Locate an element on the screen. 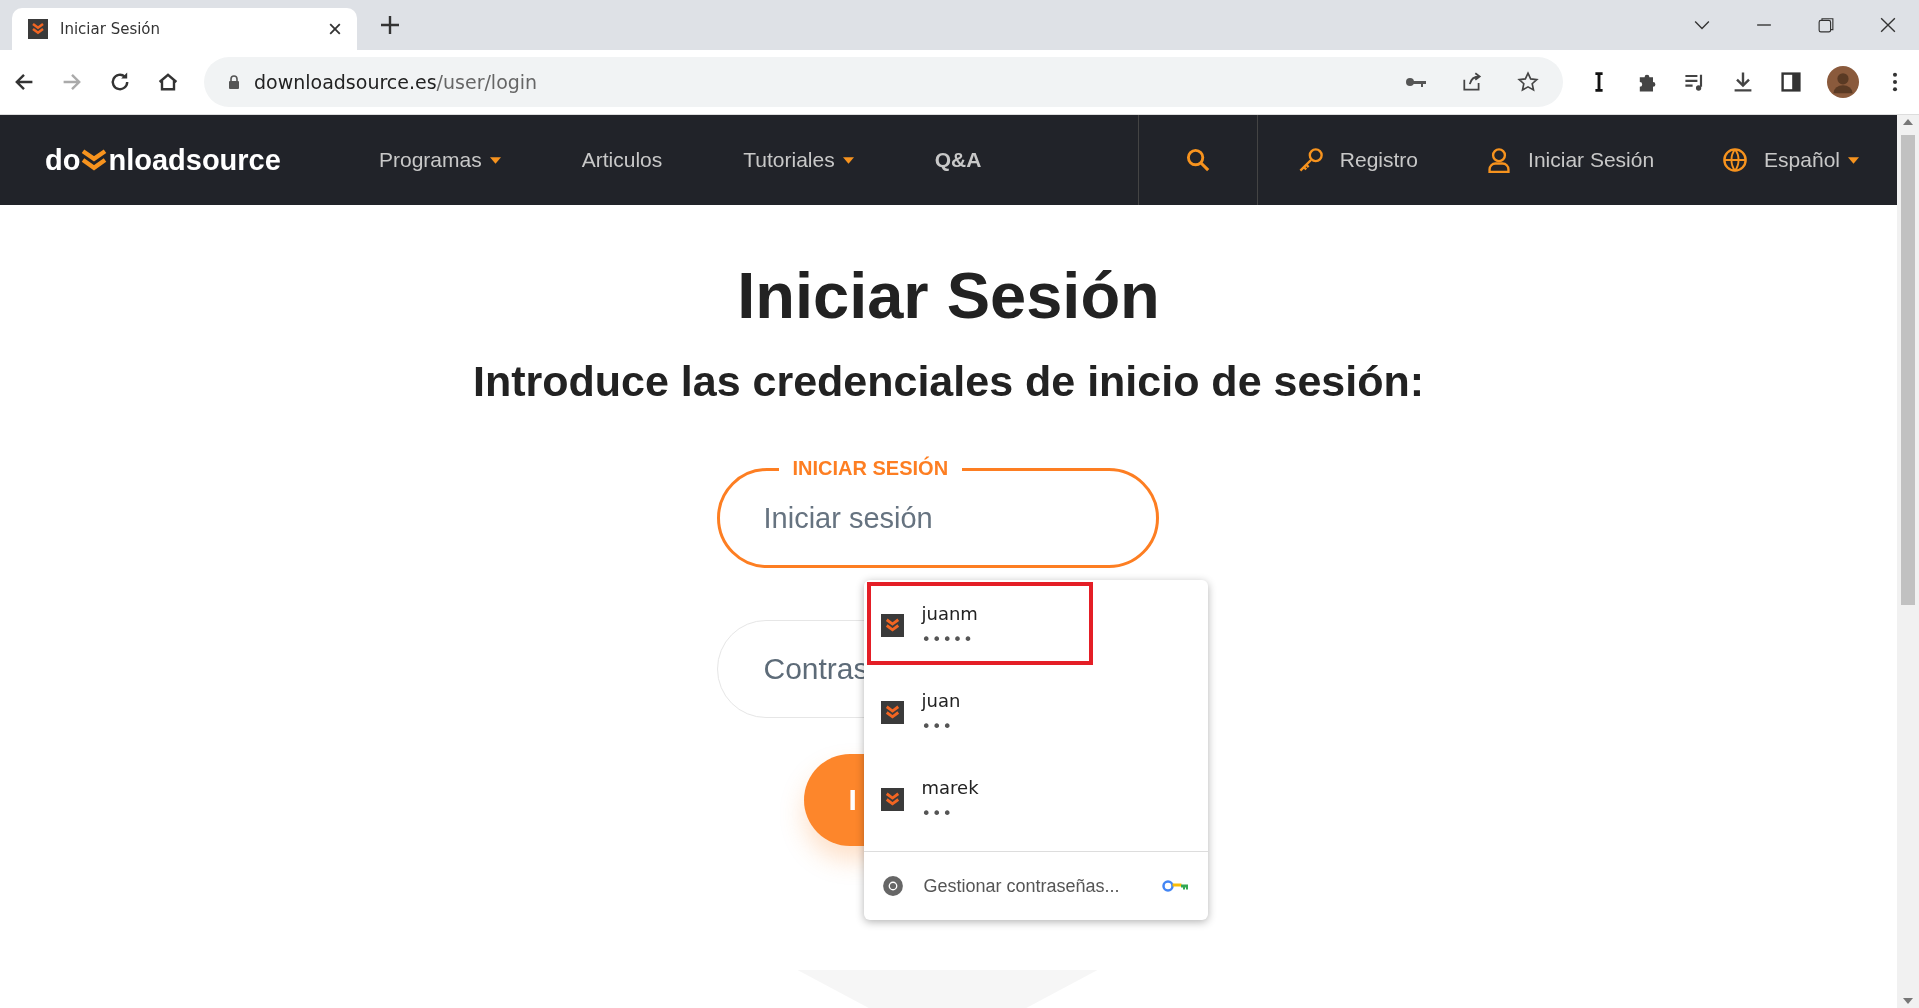 The image size is (1919, 1008). star-icon is located at coordinates (1528, 82).